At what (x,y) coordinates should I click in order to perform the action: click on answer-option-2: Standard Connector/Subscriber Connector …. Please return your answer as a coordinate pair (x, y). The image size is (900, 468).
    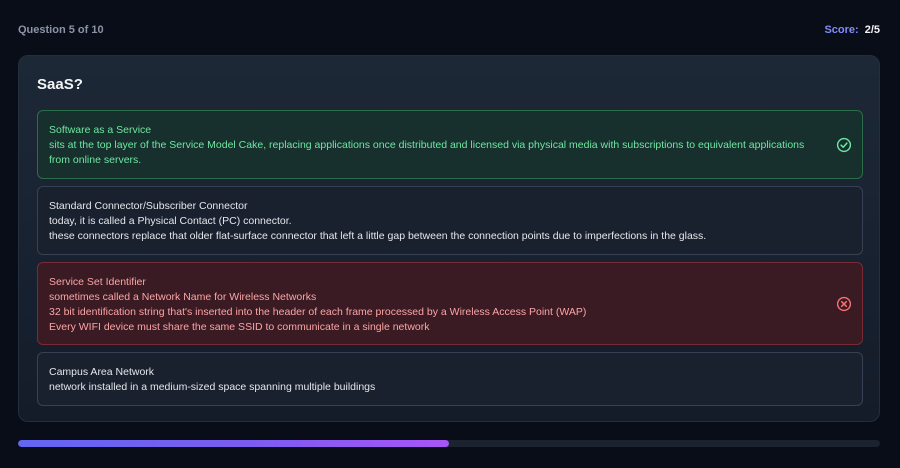
    Looking at the image, I should click on (450, 220).